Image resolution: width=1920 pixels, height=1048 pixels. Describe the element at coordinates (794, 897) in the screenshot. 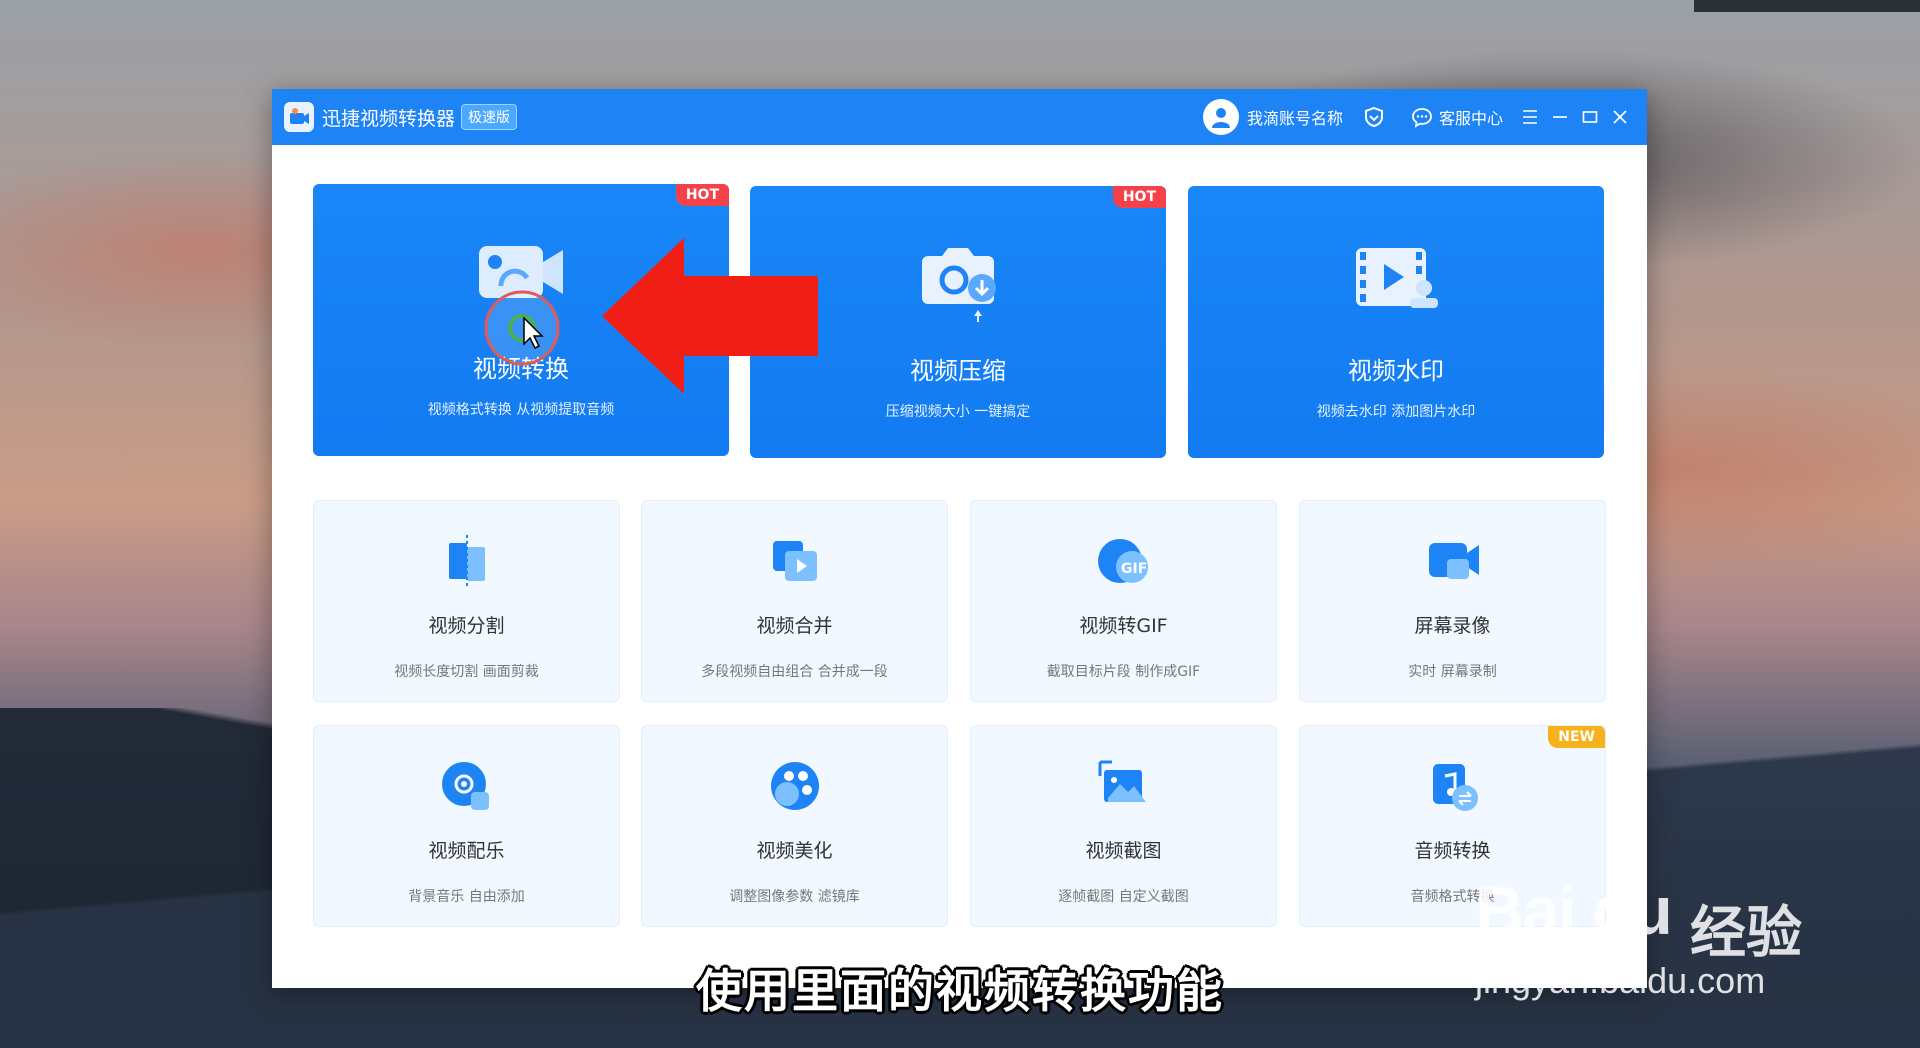

I see `tool-card-desc: 调整图像参数 滤镜库` at that location.